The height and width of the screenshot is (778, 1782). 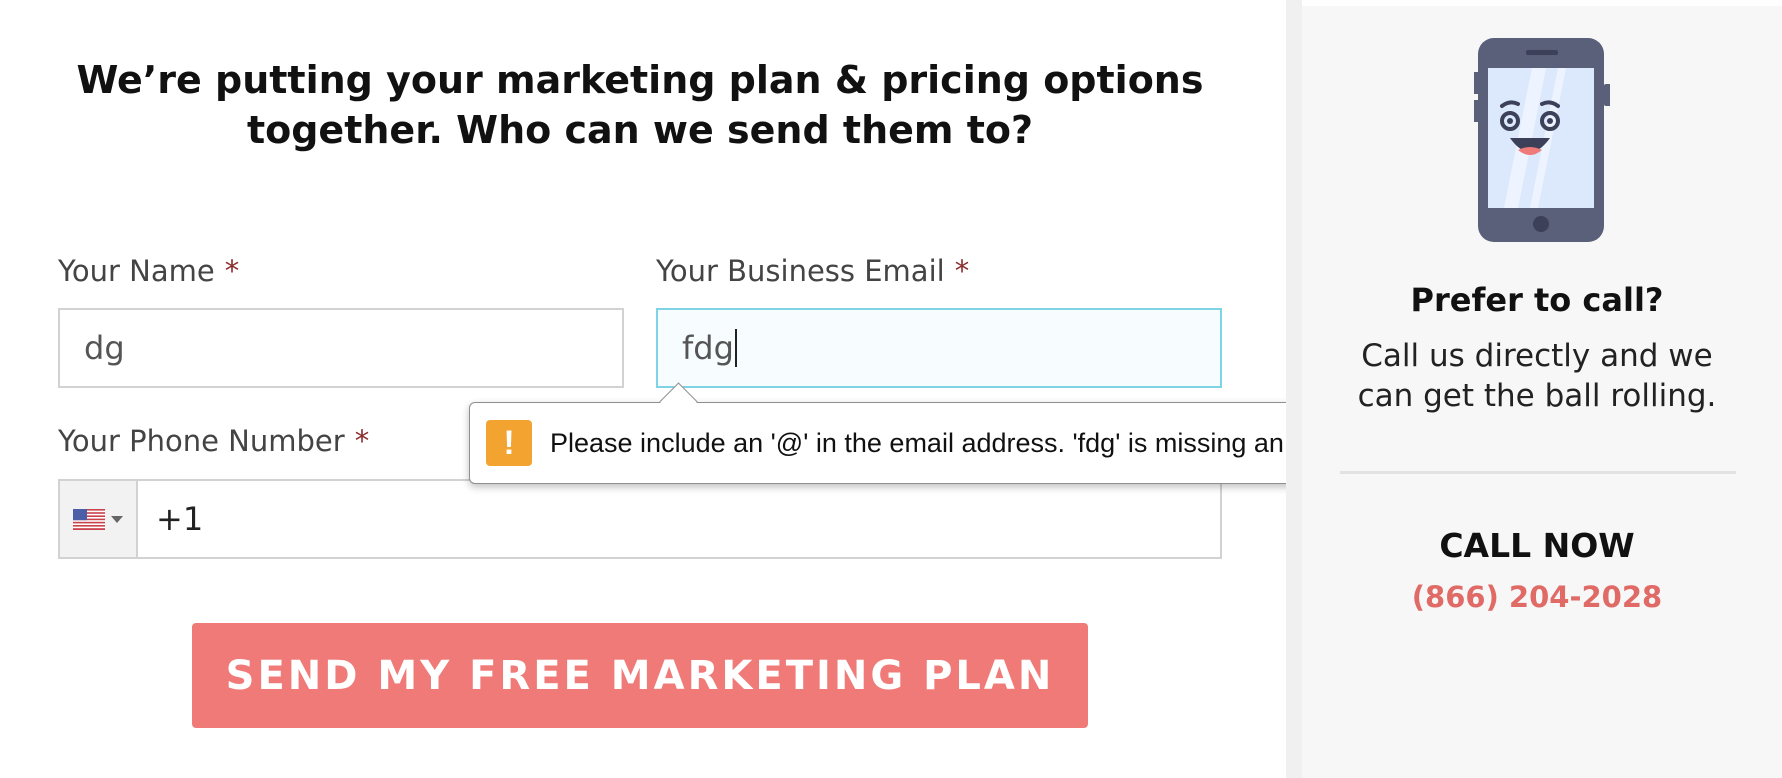 I want to click on phone-input: +1, so click(x=170, y=519).